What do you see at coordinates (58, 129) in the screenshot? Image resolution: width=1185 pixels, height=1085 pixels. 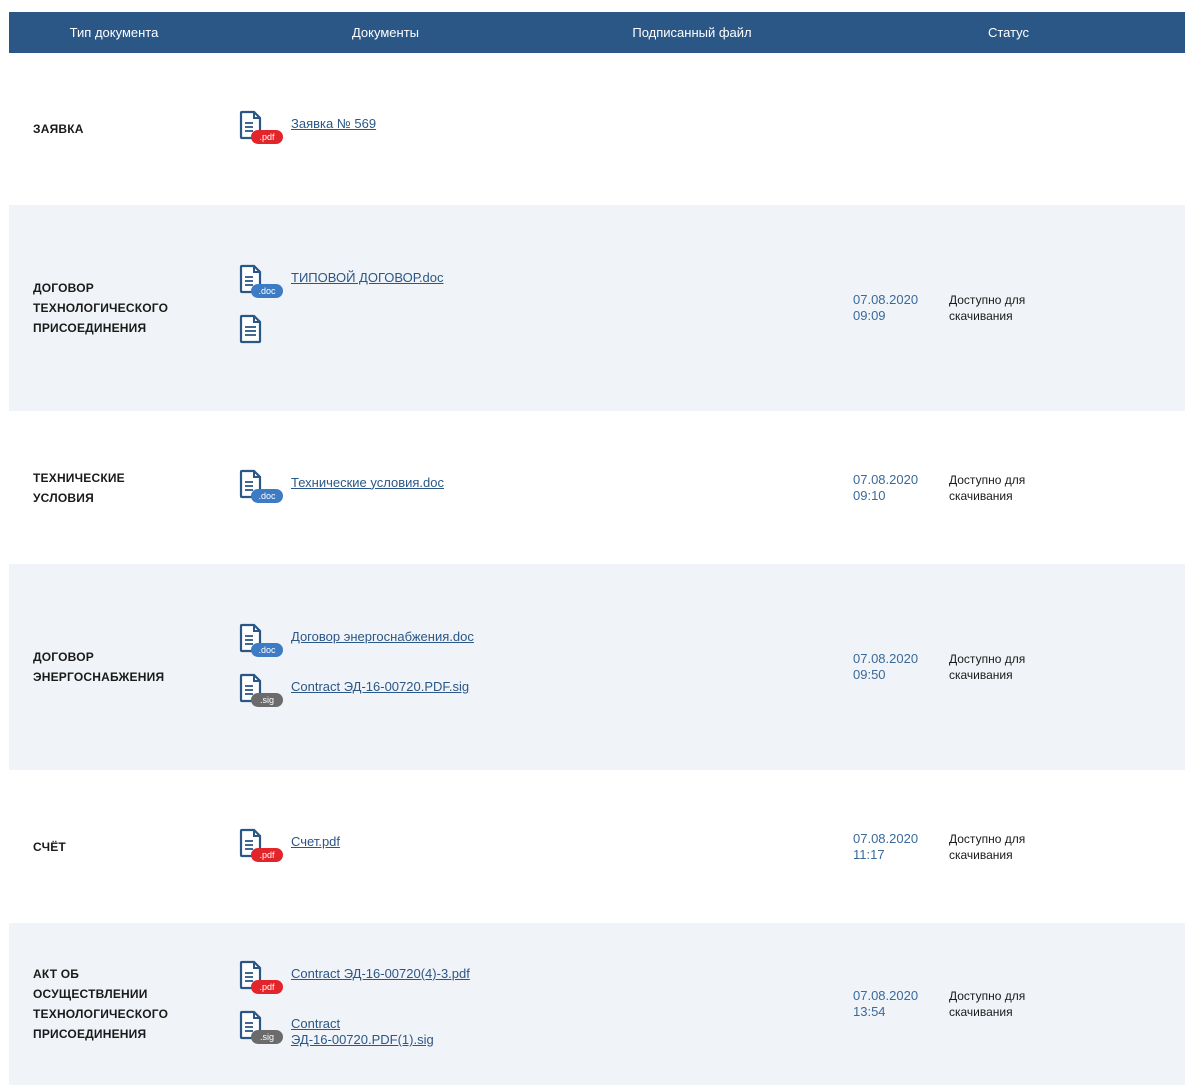 I see `doc-type-label: ЗАЯВКА` at bounding box center [58, 129].